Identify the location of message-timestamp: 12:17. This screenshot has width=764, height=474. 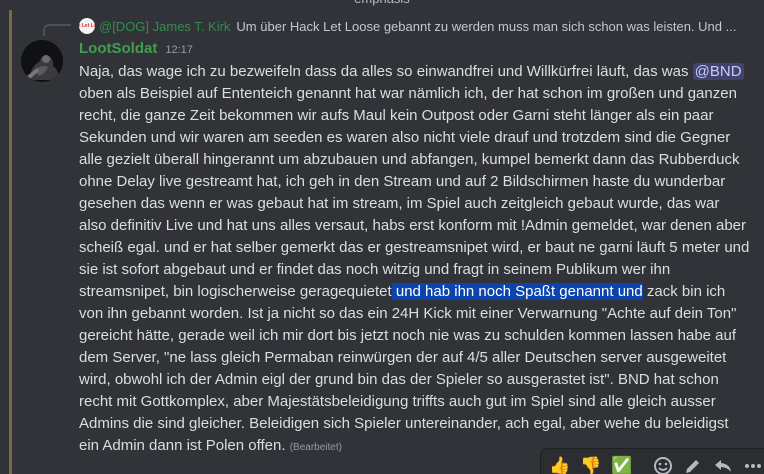
(179, 50).